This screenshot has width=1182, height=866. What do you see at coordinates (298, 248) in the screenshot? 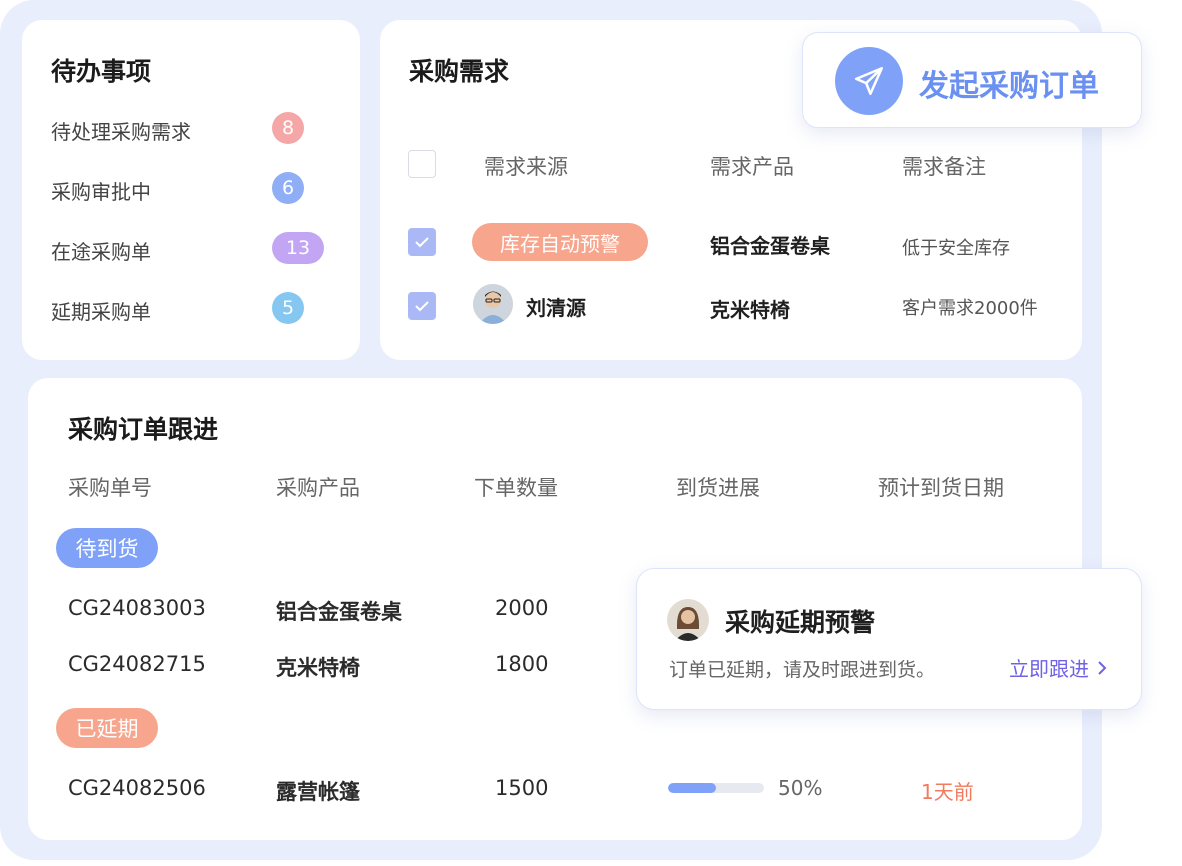
I see `count-badge: 13` at bounding box center [298, 248].